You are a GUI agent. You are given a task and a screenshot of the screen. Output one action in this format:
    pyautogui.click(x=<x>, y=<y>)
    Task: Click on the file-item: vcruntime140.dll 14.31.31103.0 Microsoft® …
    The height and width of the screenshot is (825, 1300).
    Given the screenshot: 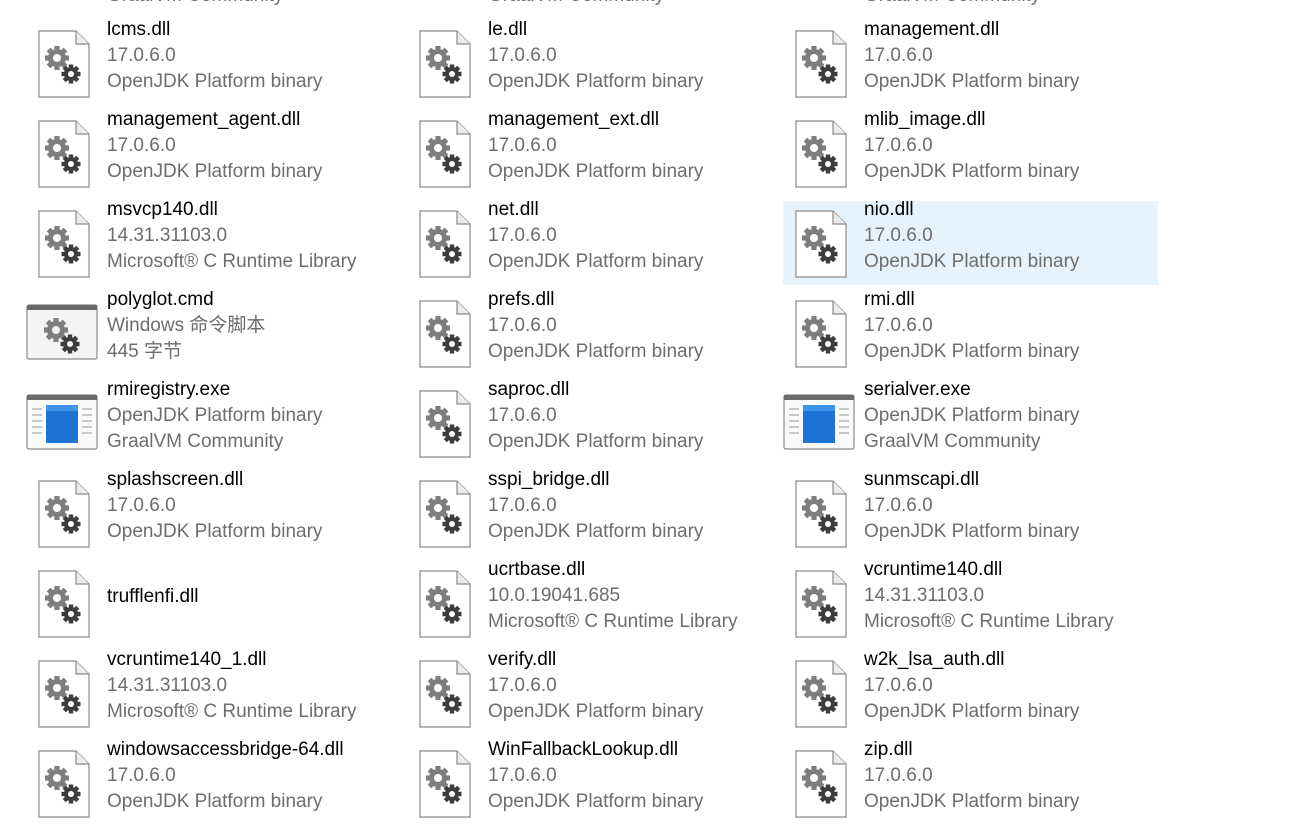 What is the action you would take?
    pyautogui.click(x=970, y=602)
    